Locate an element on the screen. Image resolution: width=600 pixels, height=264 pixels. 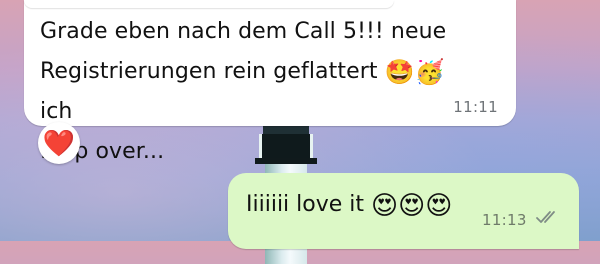
outgoing-message-text: Iiiiiii love it 😍😍😍 is located at coordinates (349, 205).